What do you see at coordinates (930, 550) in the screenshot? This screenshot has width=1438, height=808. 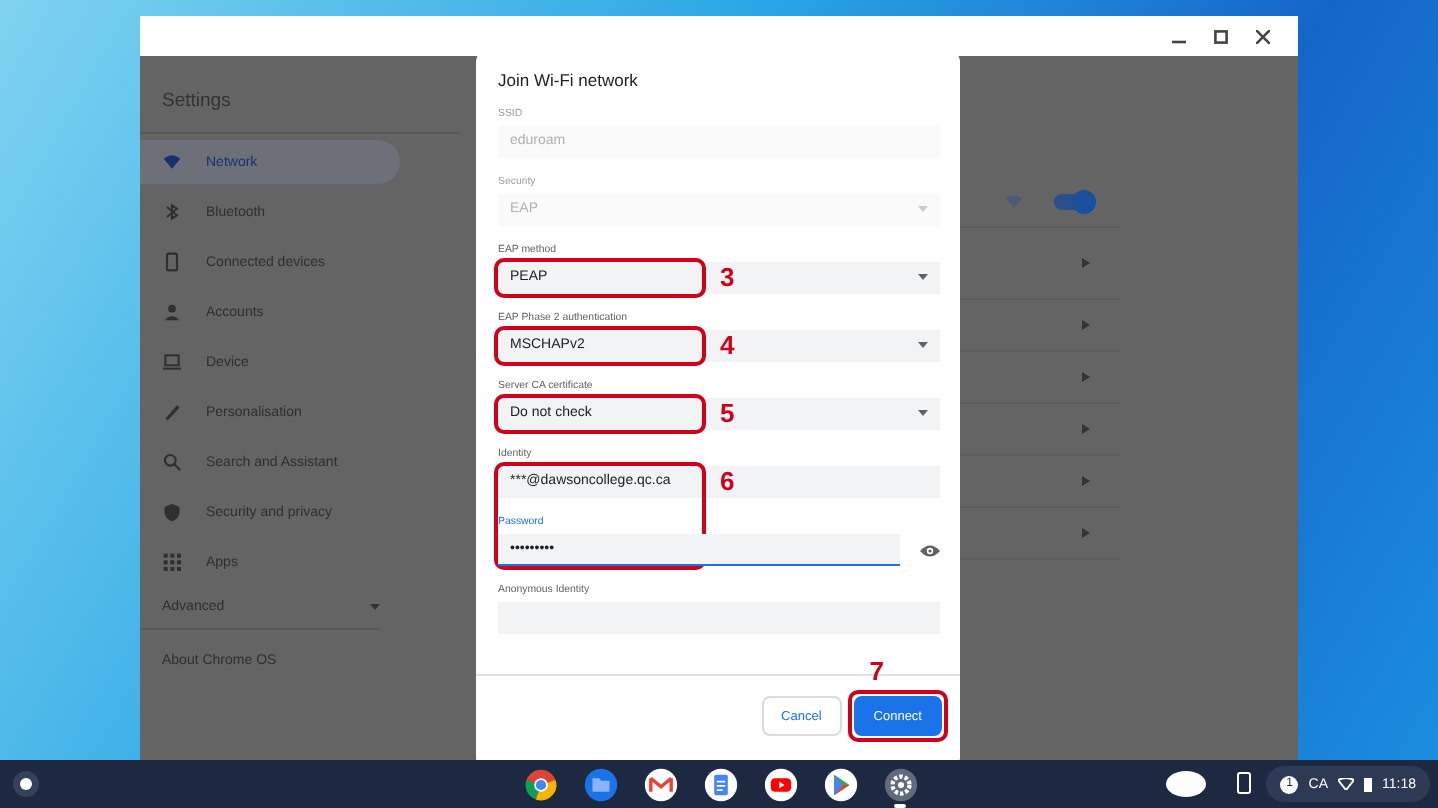 I see `eye-icon` at bounding box center [930, 550].